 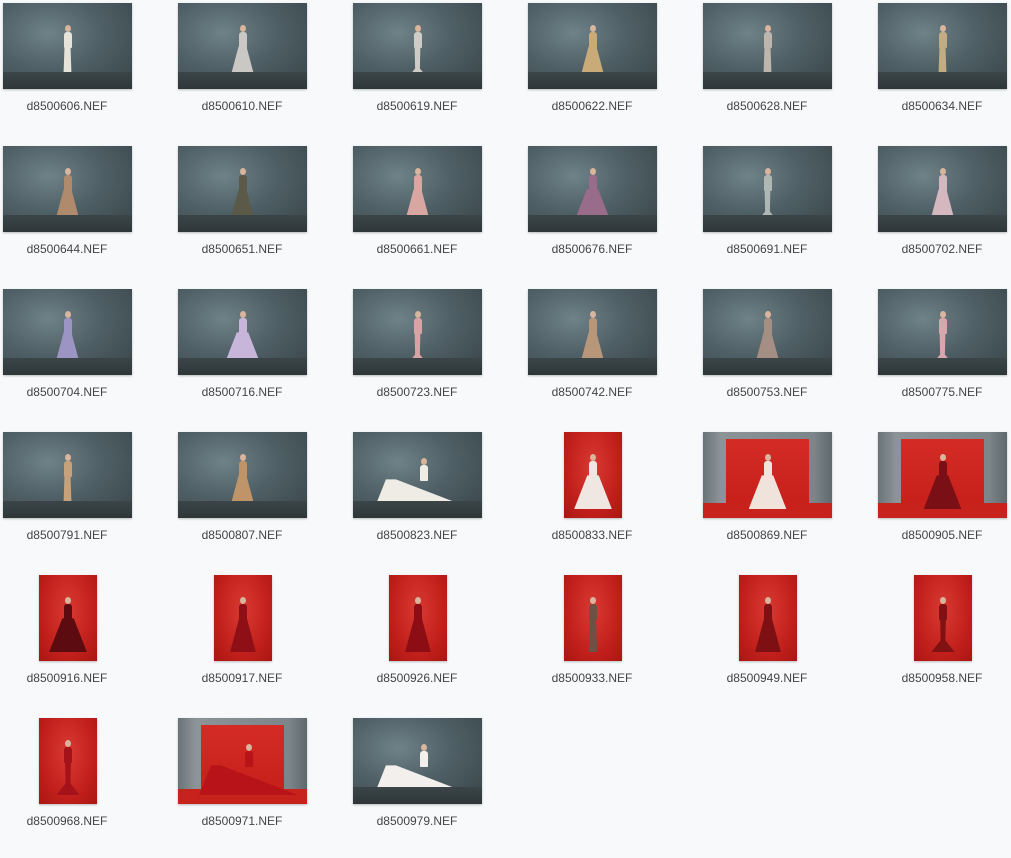 I want to click on file-name-label: d8500753.NEF, so click(x=767, y=392).